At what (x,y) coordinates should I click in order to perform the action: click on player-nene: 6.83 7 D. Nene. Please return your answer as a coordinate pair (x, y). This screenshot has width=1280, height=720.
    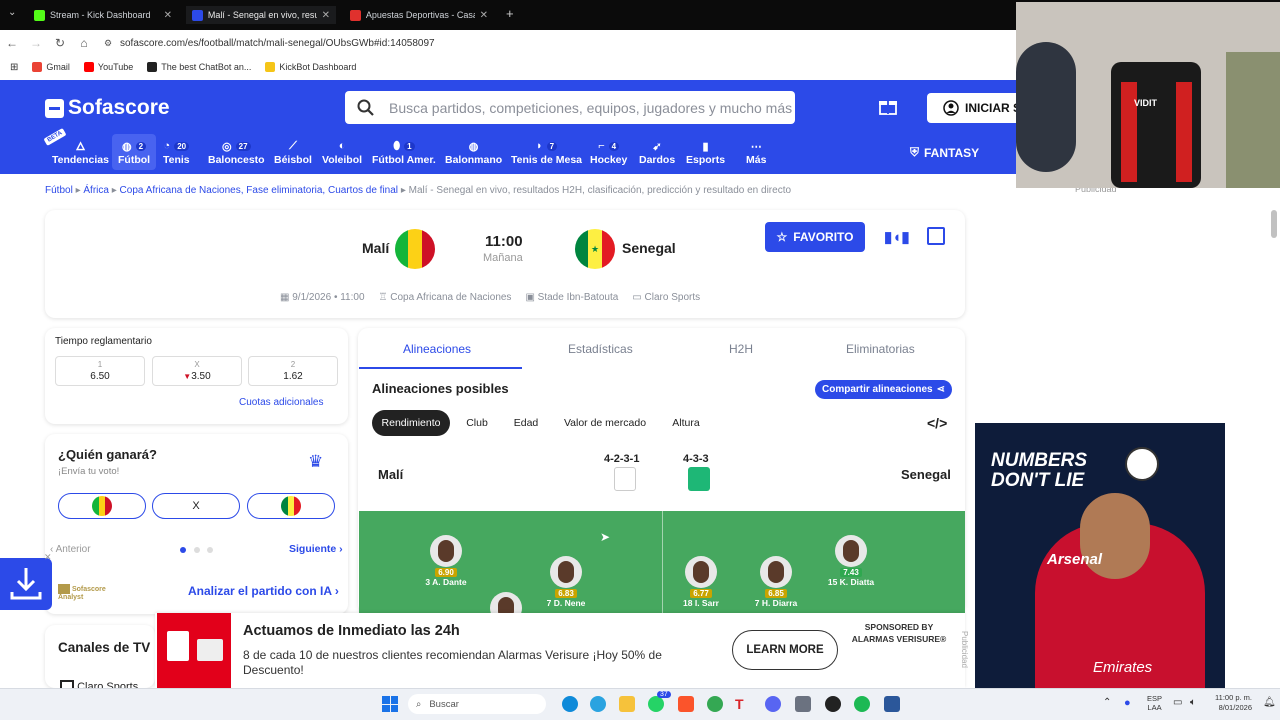
    Looking at the image, I should click on (566, 582).